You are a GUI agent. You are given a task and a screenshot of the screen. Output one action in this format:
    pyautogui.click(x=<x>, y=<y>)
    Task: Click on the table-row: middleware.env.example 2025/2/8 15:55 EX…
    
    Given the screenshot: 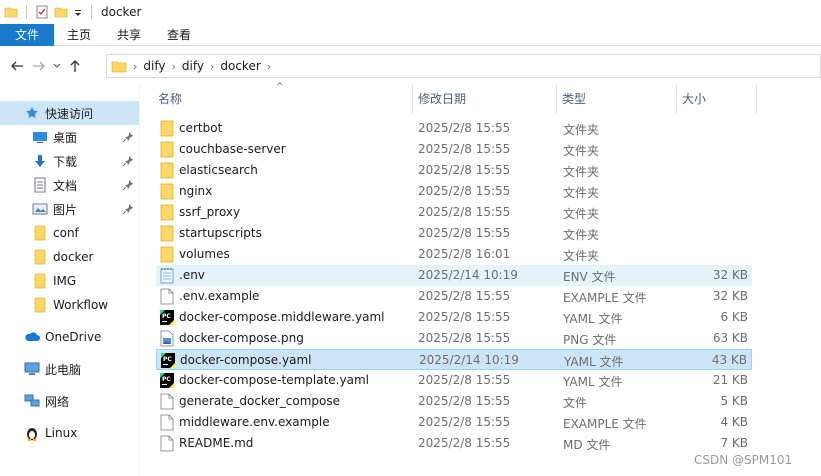 What is the action you would take?
    pyautogui.click(x=454, y=422)
    